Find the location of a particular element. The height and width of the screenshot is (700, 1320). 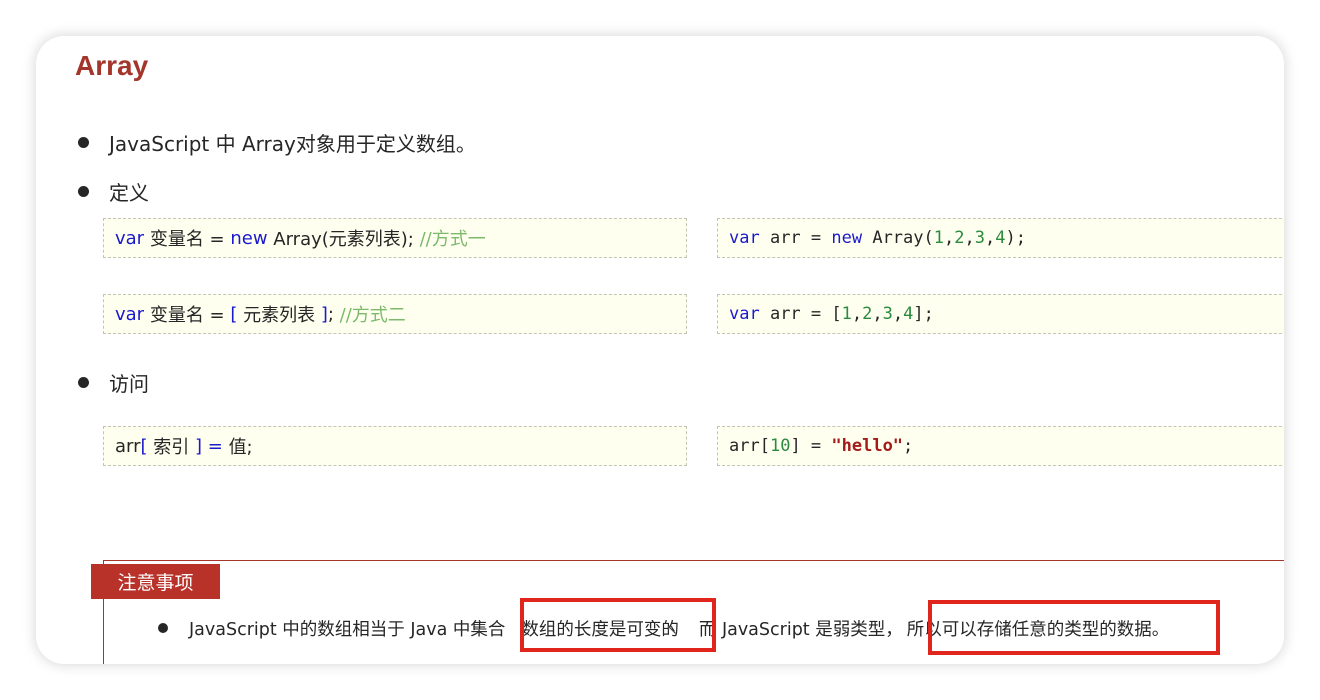

code-block-define-1-example: var arr = new Array(1, 2, 3, 4); is located at coordinates (1000, 238).